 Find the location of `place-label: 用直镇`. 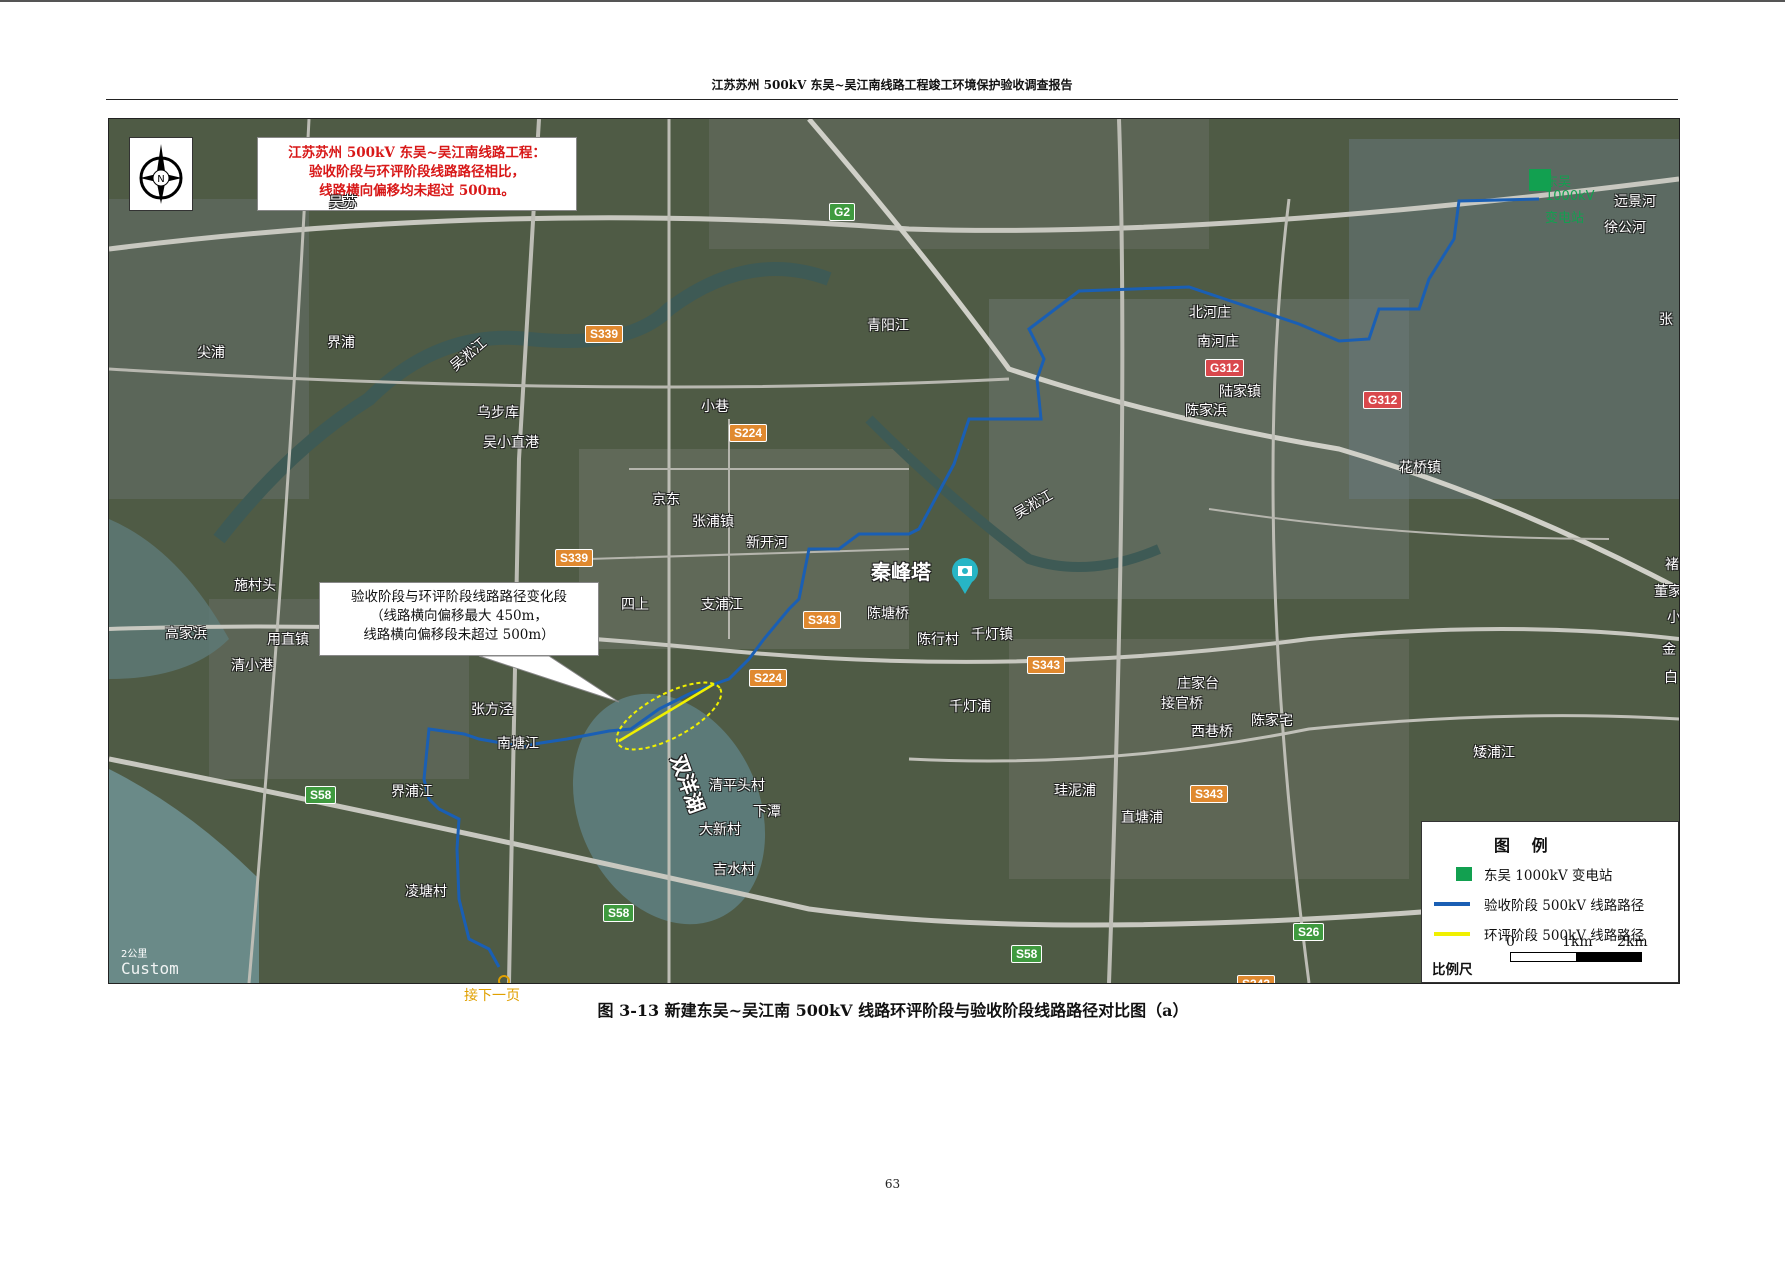

place-label: 用直镇 is located at coordinates (288, 640).